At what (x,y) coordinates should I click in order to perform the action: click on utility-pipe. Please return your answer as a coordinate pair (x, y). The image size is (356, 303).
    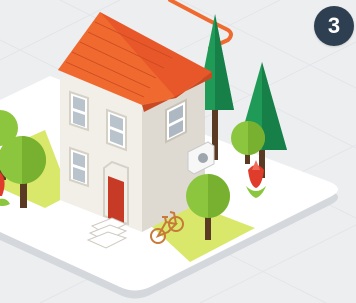
    Looking at the image, I should click on (200, 25).